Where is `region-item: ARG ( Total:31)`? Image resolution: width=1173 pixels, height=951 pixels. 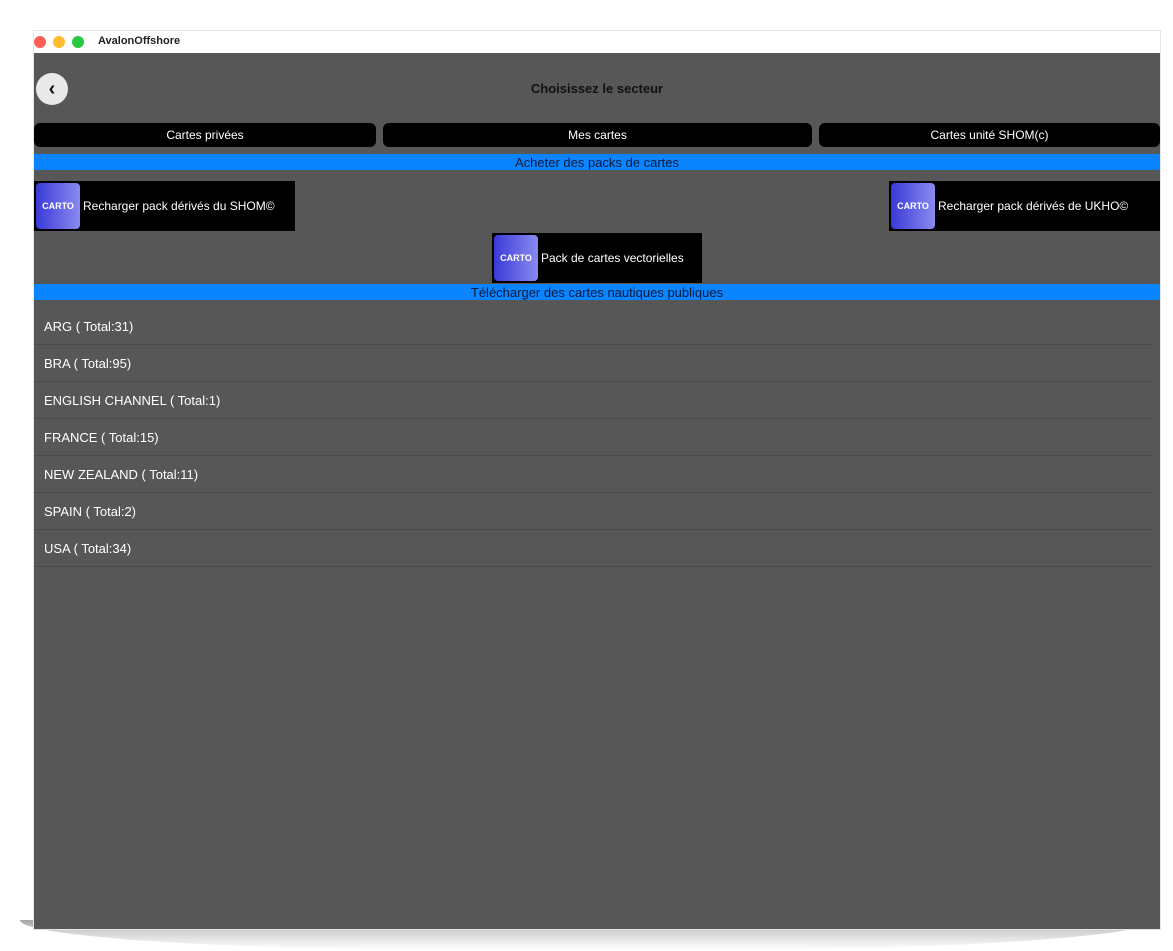
region-item: ARG ( Total:31) is located at coordinates (593, 326).